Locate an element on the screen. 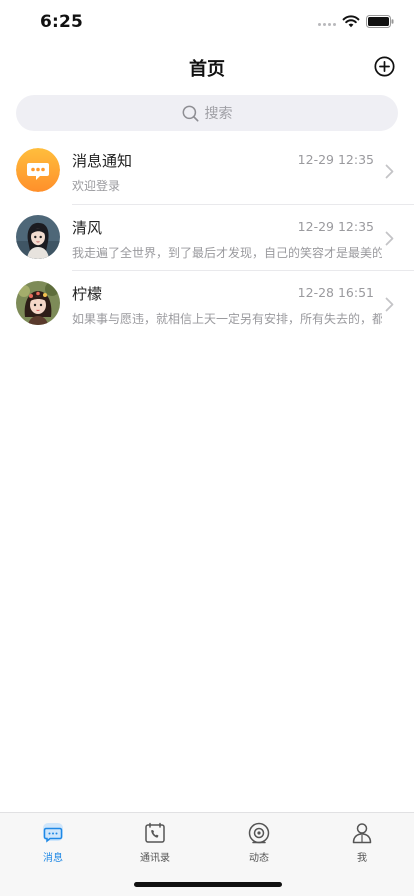 This screenshot has height=896, width=414. home-indicator is located at coordinates (208, 884).